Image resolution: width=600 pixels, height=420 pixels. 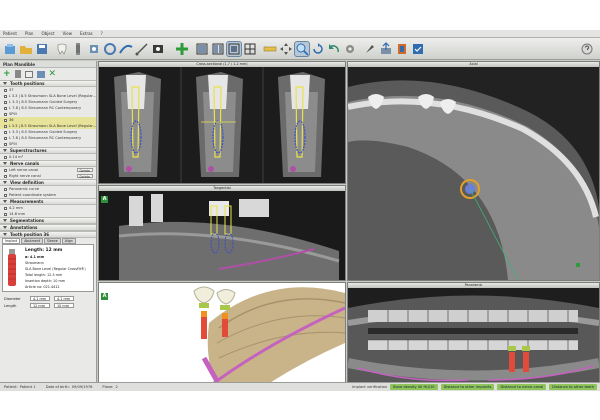 I want to click on diameter-label: Diameter, so click(x=12, y=298).